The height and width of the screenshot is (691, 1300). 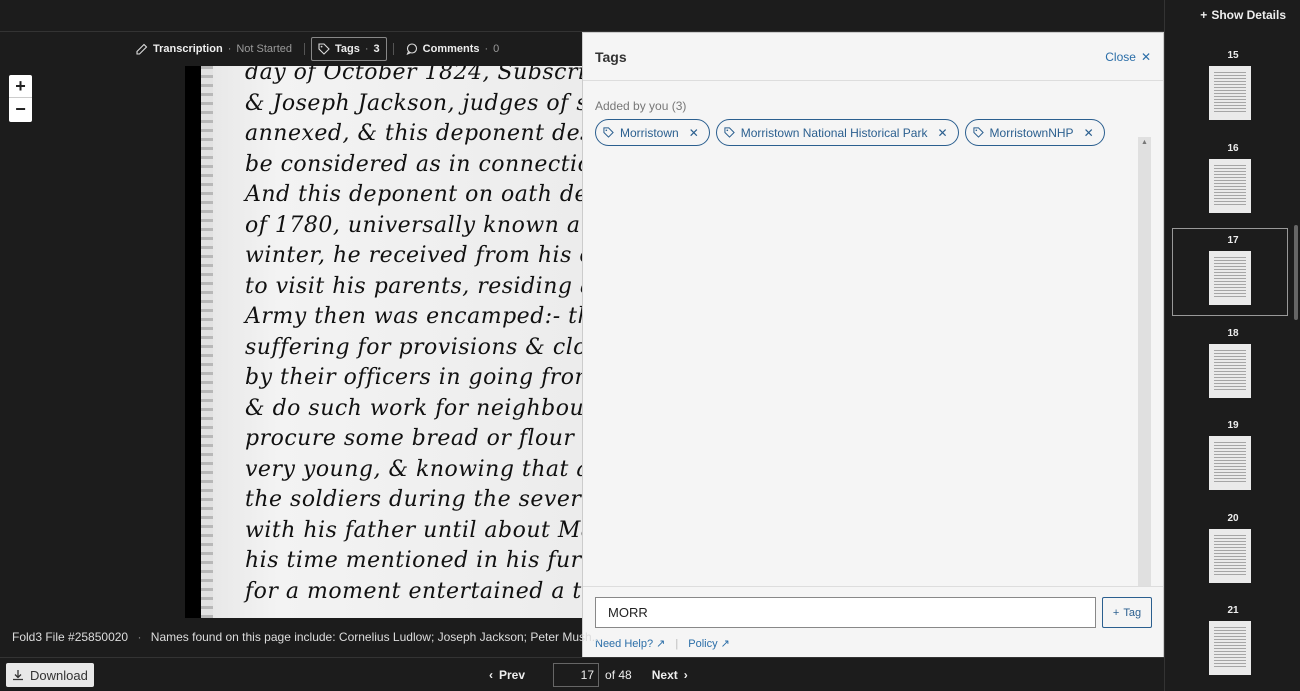 What do you see at coordinates (641, 106) in the screenshot?
I see `added-by-heading: Added by you (3)` at bounding box center [641, 106].